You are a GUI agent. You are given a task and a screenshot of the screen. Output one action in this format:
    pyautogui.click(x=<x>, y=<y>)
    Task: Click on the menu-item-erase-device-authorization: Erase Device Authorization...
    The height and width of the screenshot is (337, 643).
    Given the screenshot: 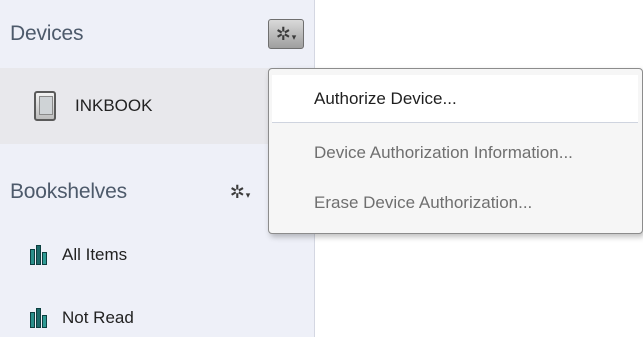 What is the action you would take?
    pyautogui.click(x=455, y=203)
    